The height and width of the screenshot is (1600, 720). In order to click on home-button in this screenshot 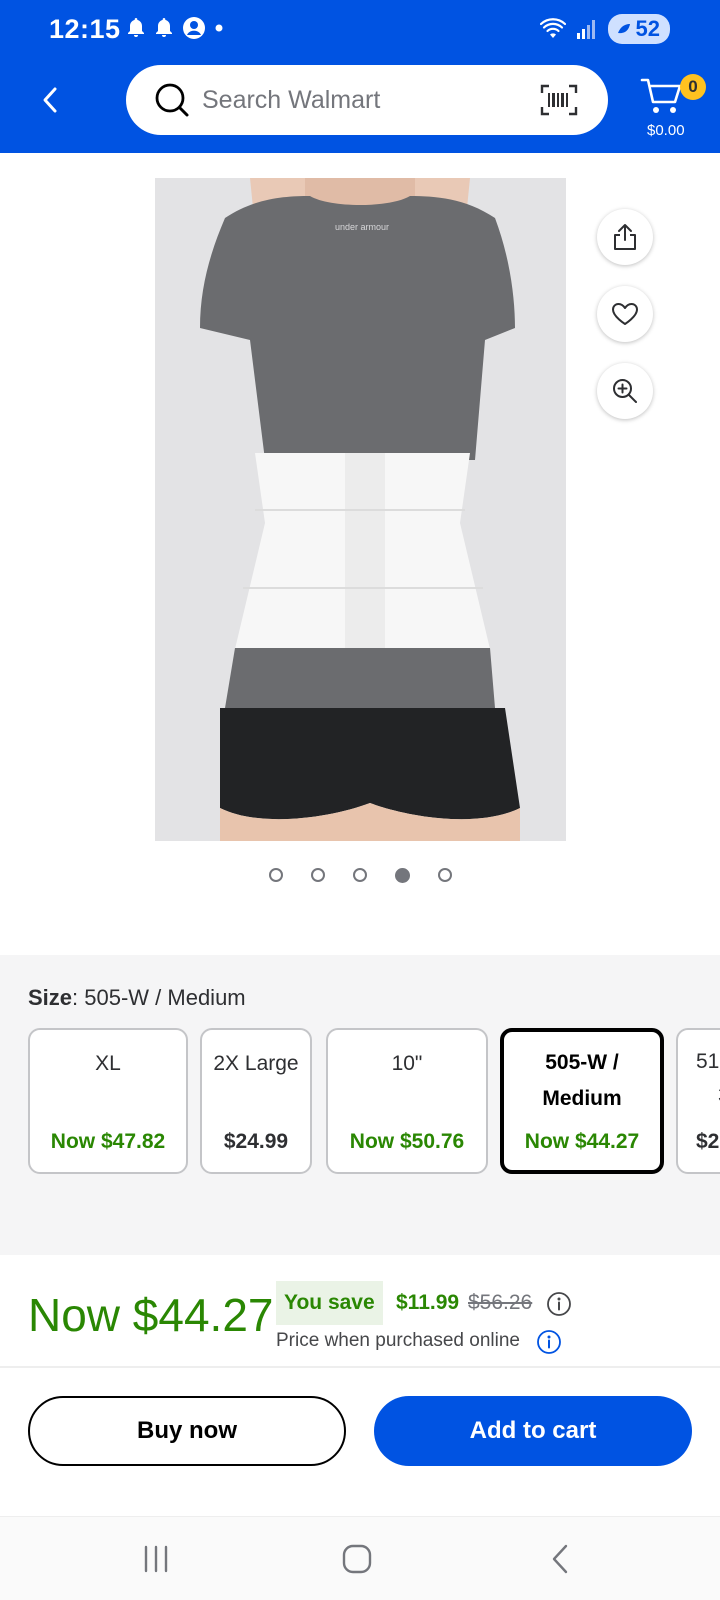, I will do `click(357, 1559)`.